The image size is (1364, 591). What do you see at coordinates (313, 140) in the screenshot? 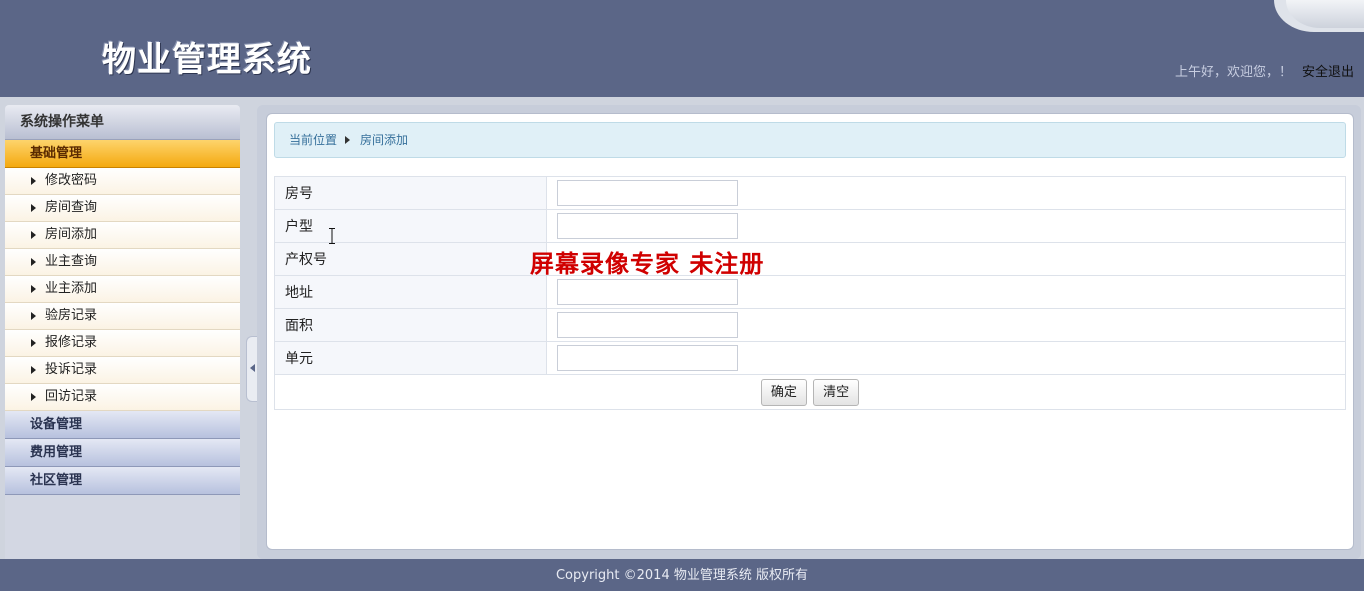
I see `breadcrumb-current-label: 当前位置` at bounding box center [313, 140].